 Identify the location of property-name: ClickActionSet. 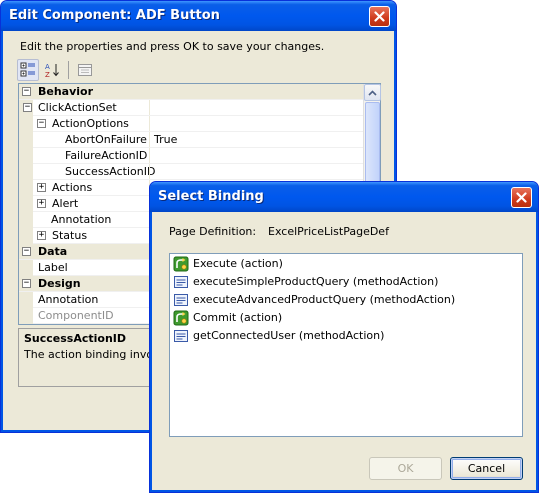
(77, 107).